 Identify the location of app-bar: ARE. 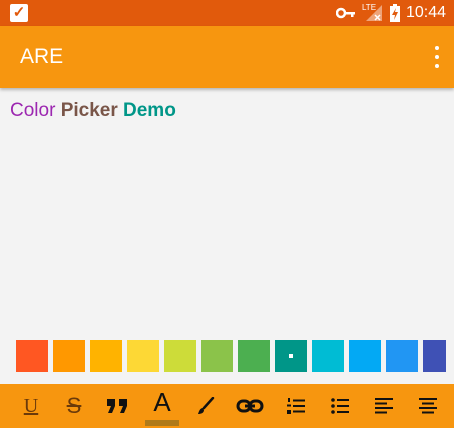
(227, 57).